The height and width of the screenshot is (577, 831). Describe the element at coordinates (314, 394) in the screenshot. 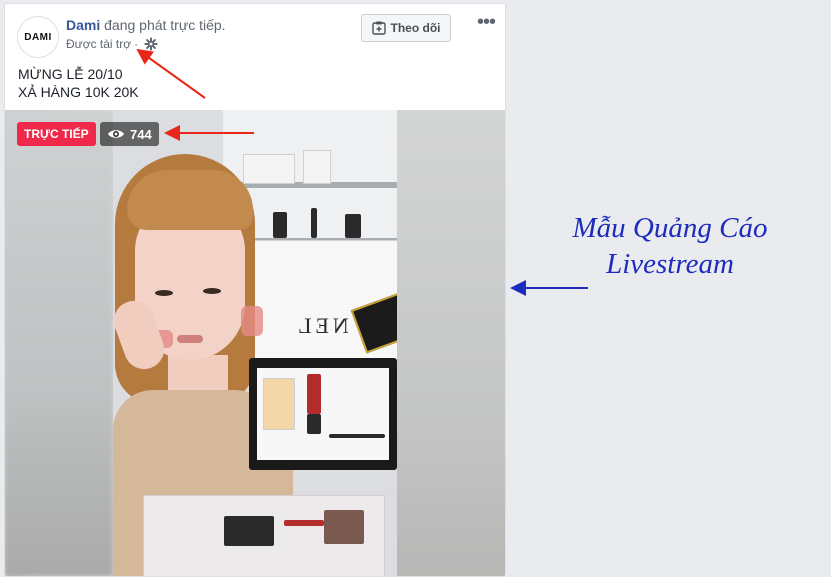

I see `lipstick` at that location.